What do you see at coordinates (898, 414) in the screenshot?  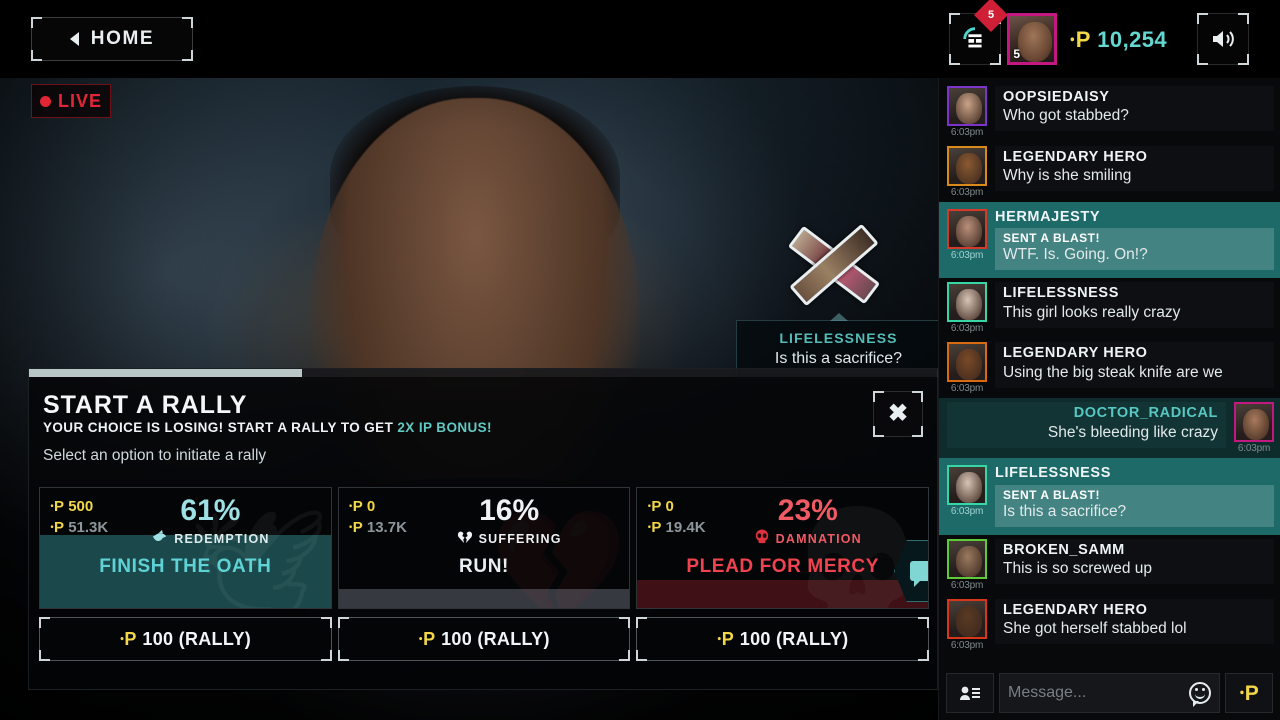 I see `close-button: ✖` at bounding box center [898, 414].